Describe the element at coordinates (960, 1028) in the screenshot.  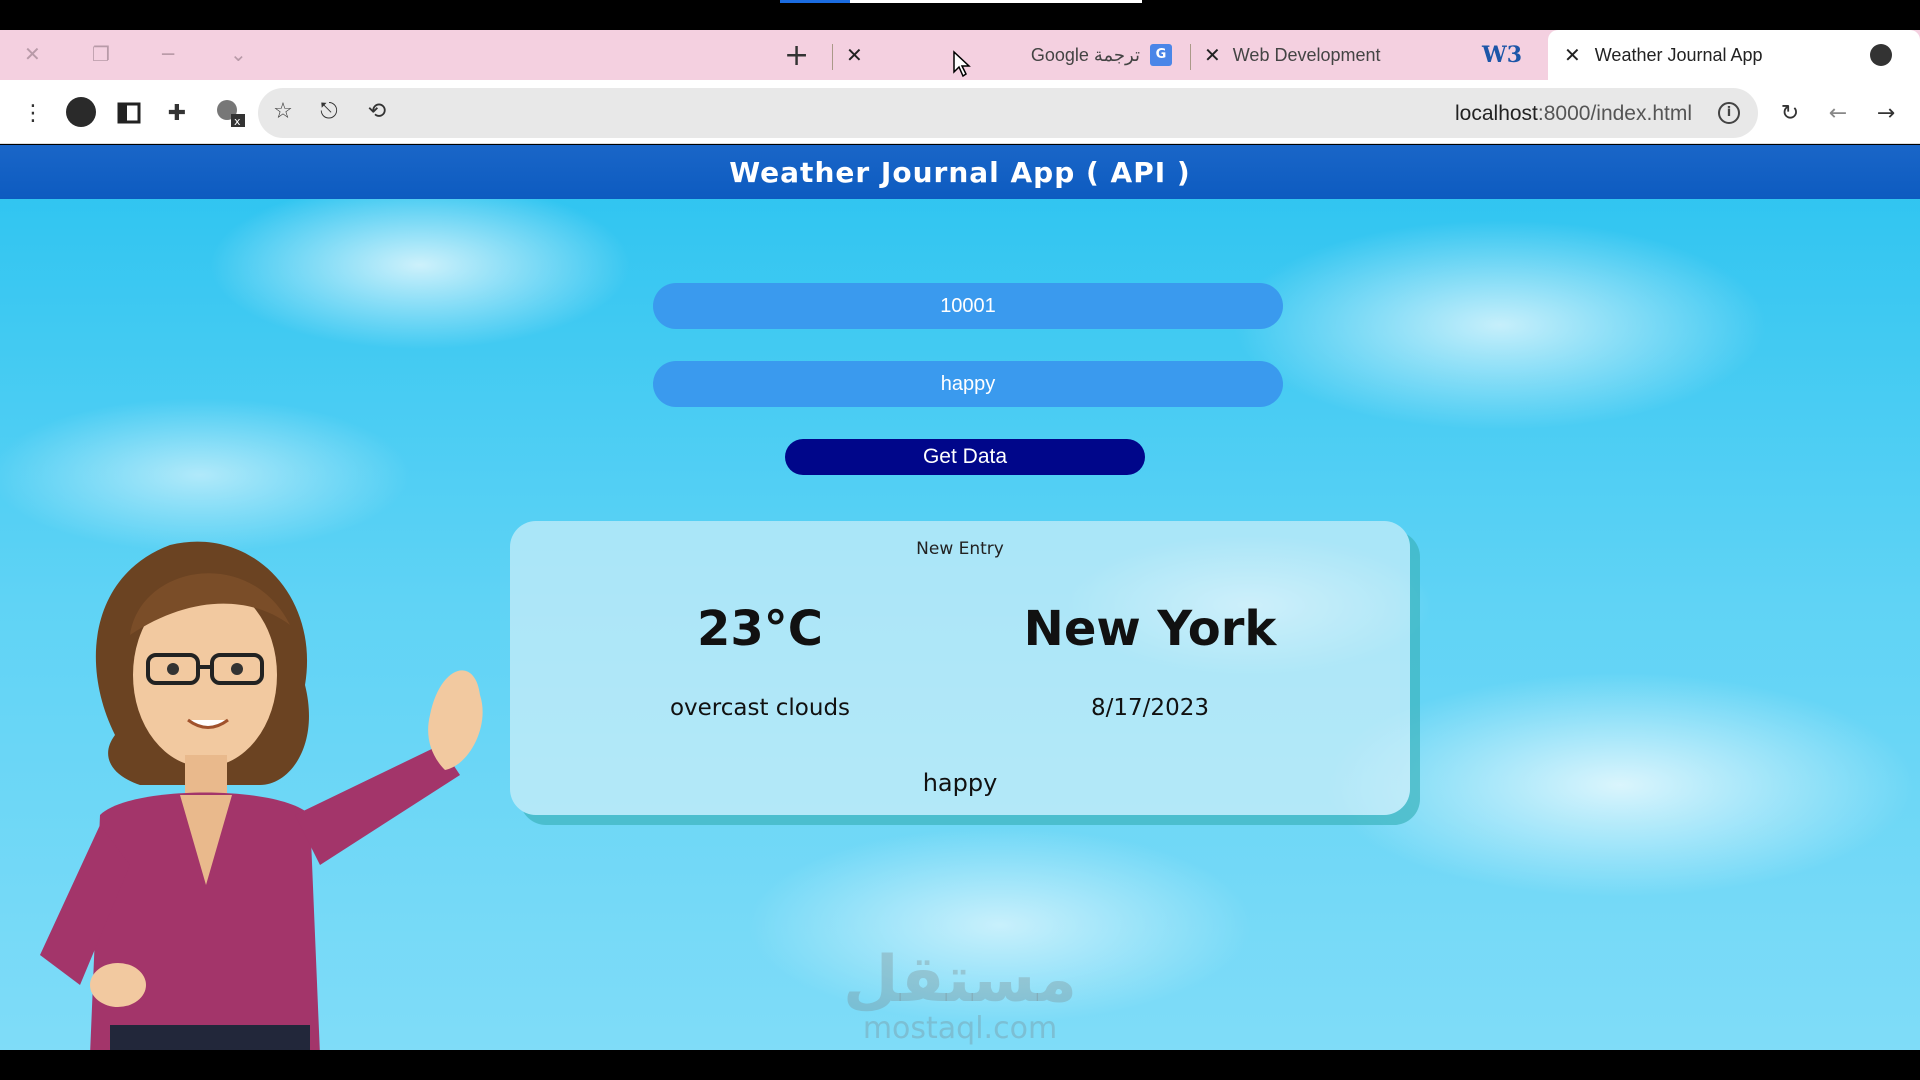
I see `watermark-latin: mostaql.com` at that location.